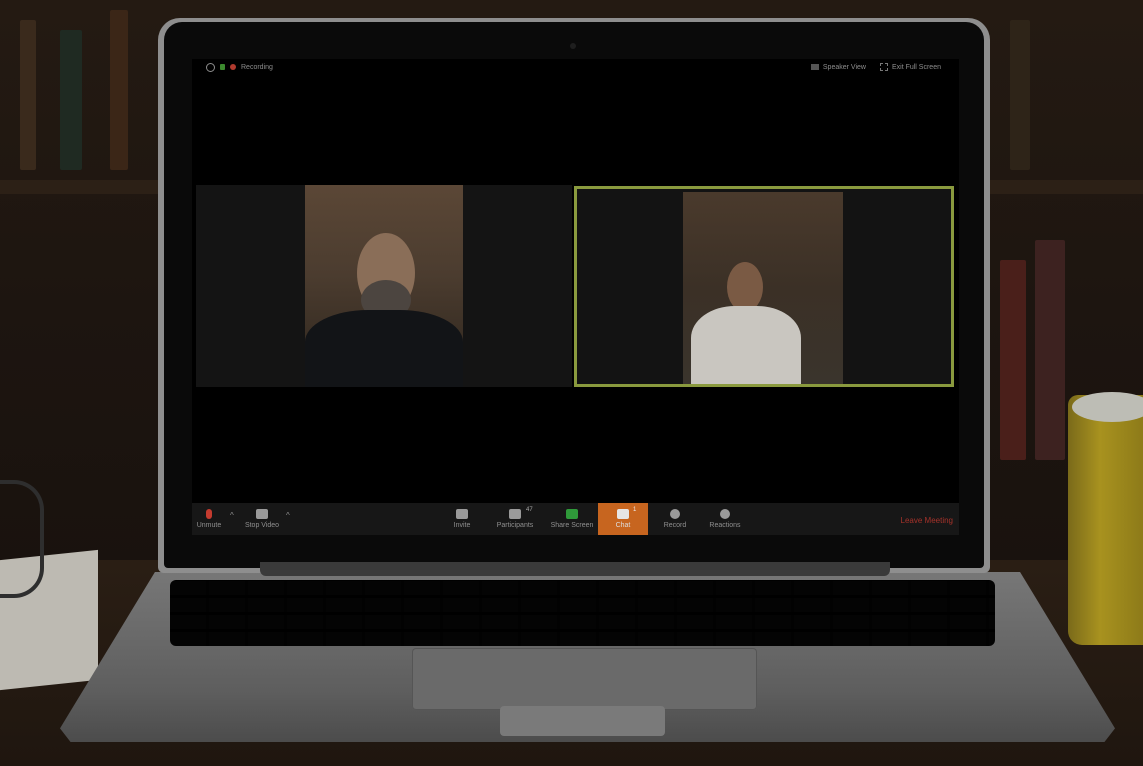 This screenshot has height=766, width=1143. I want to click on webcam-icon, so click(573, 46).